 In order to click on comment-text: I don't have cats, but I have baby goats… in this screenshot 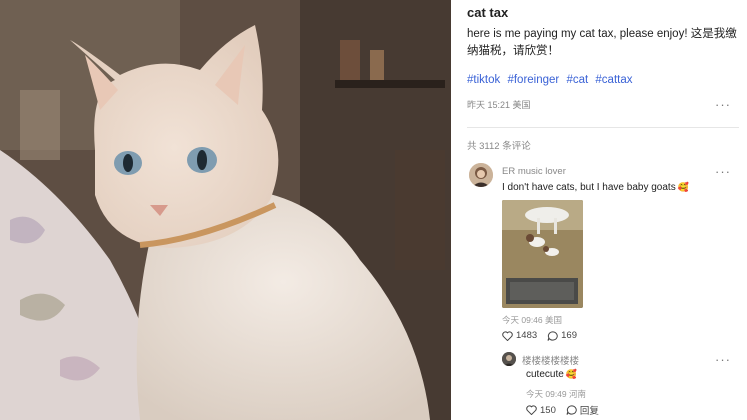, I will do `click(595, 187)`.